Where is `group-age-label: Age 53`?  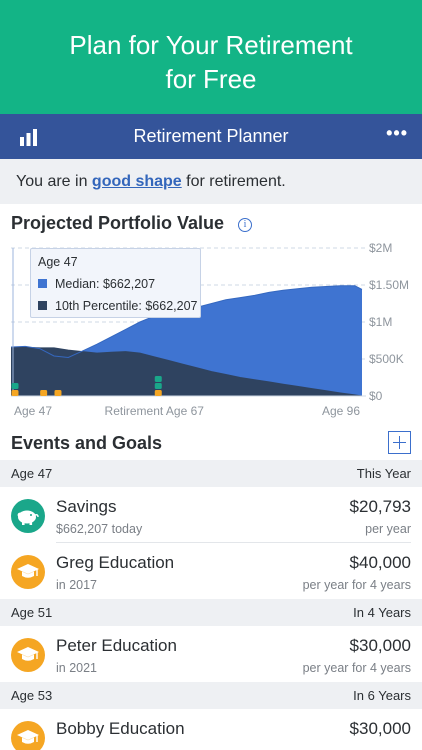 group-age-label: Age 53 is located at coordinates (32, 695).